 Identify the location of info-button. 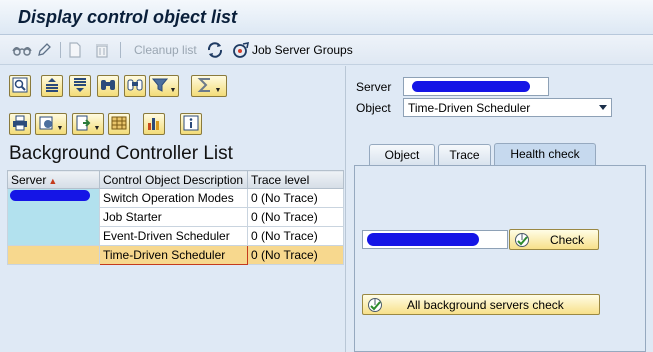
(191, 124).